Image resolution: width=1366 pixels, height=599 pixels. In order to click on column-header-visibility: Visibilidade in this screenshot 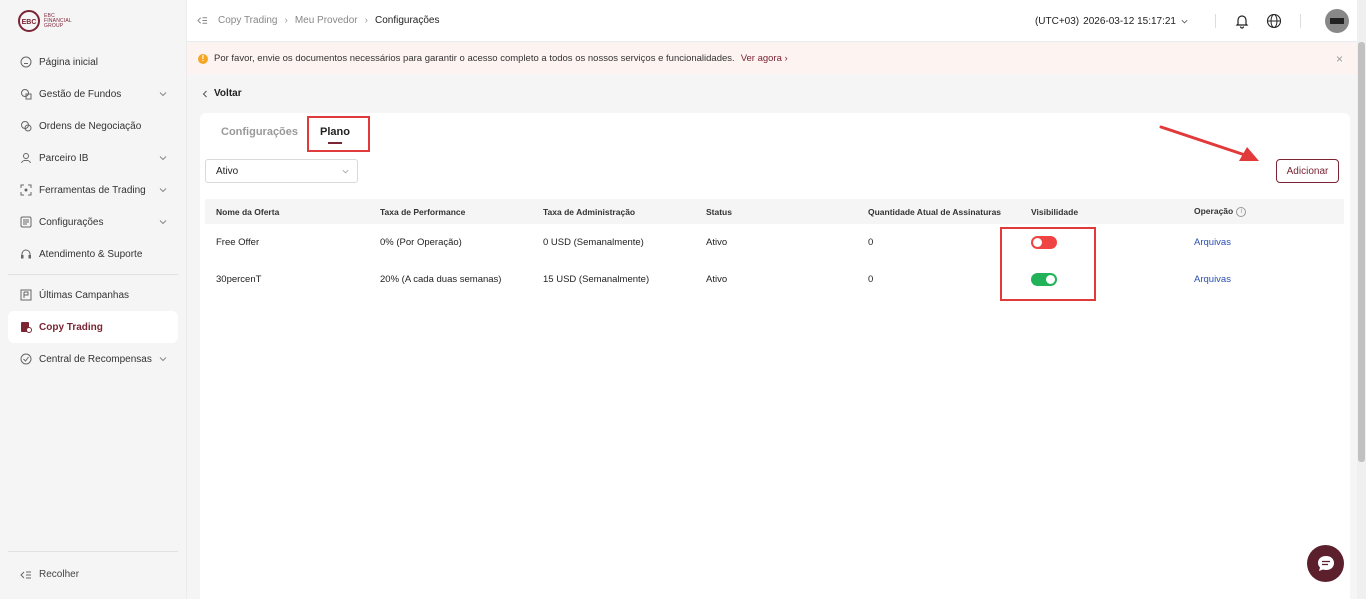, I will do `click(1055, 211)`.